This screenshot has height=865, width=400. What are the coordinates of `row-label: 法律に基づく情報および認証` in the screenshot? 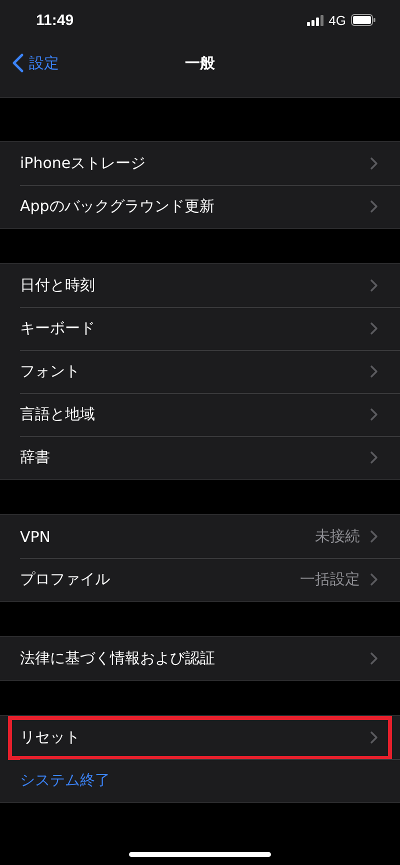 It's located at (118, 658).